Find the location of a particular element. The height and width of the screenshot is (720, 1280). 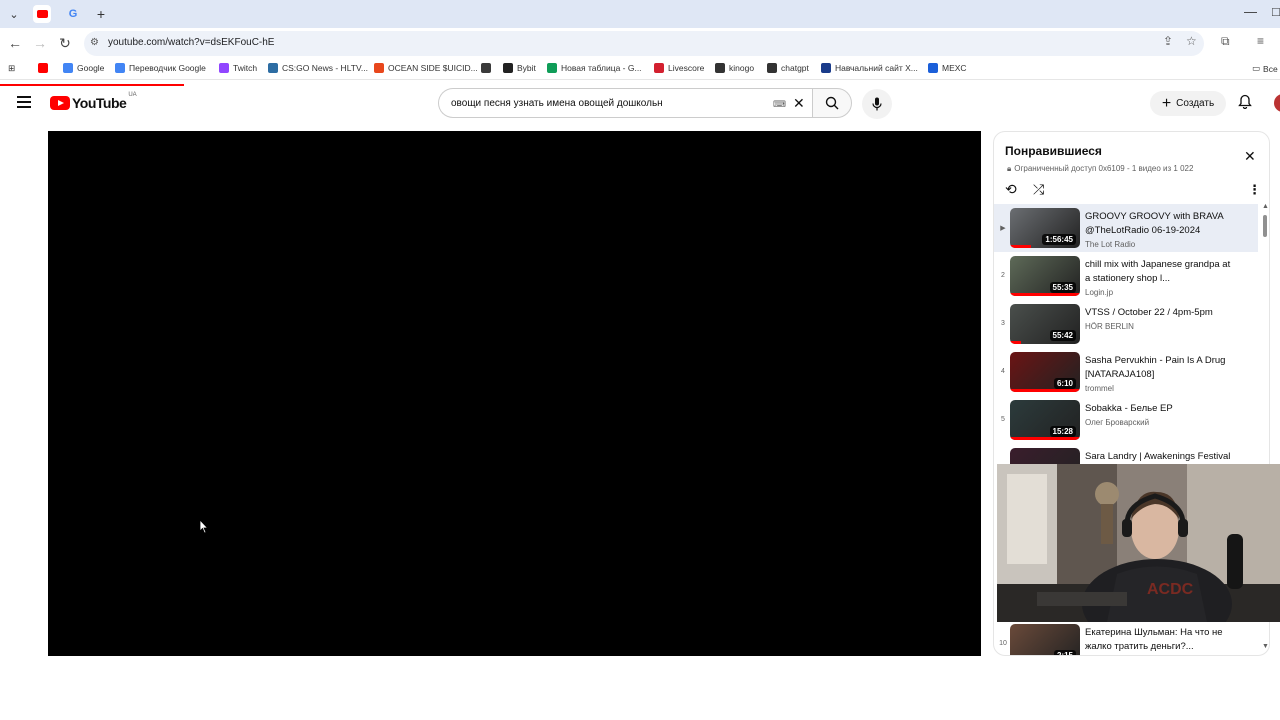

video-title: Sobakka - Белье EP is located at coordinates (1160, 409).